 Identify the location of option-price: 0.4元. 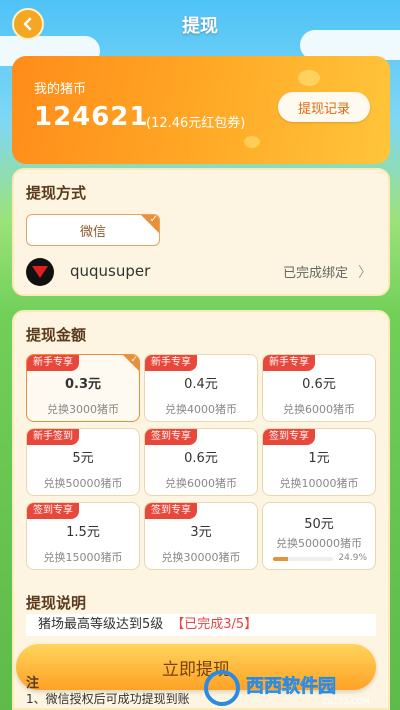
(201, 384).